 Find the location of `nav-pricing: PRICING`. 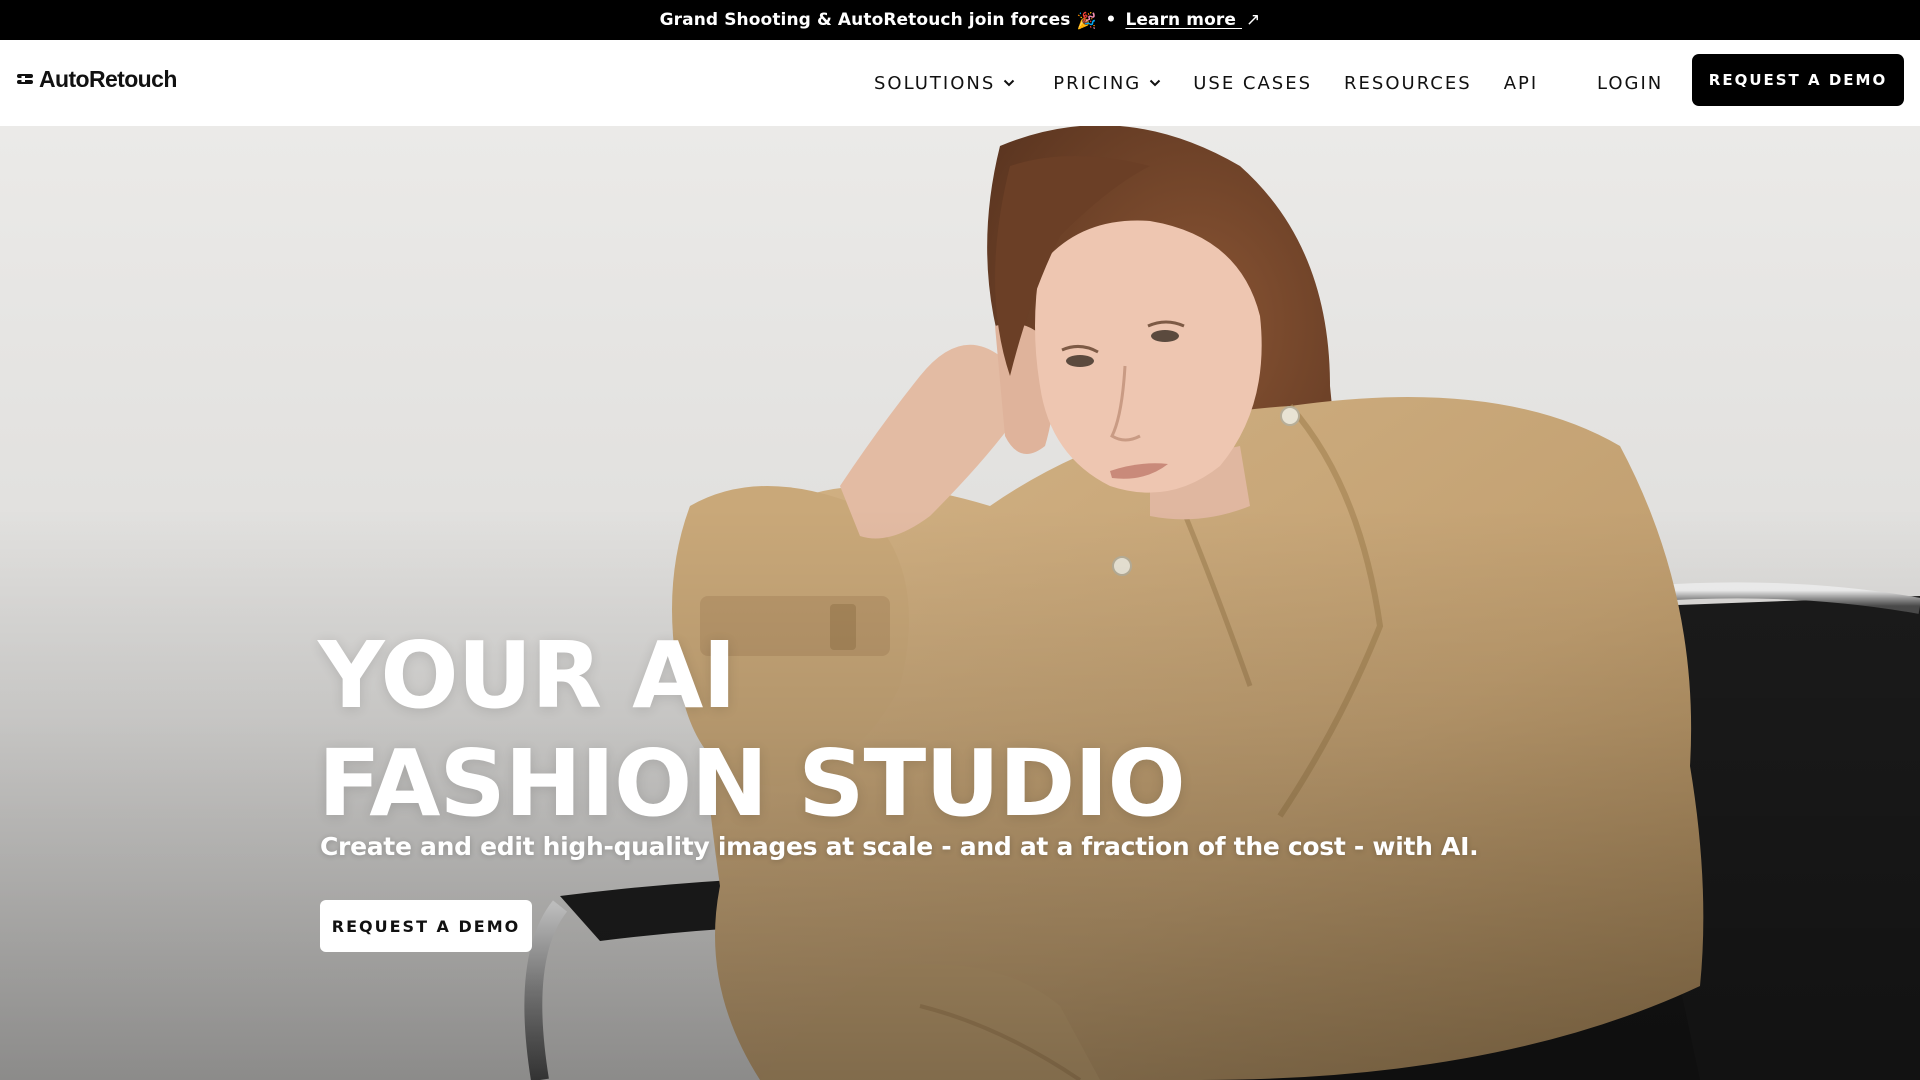

nav-pricing: PRICING is located at coordinates (1107, 83).